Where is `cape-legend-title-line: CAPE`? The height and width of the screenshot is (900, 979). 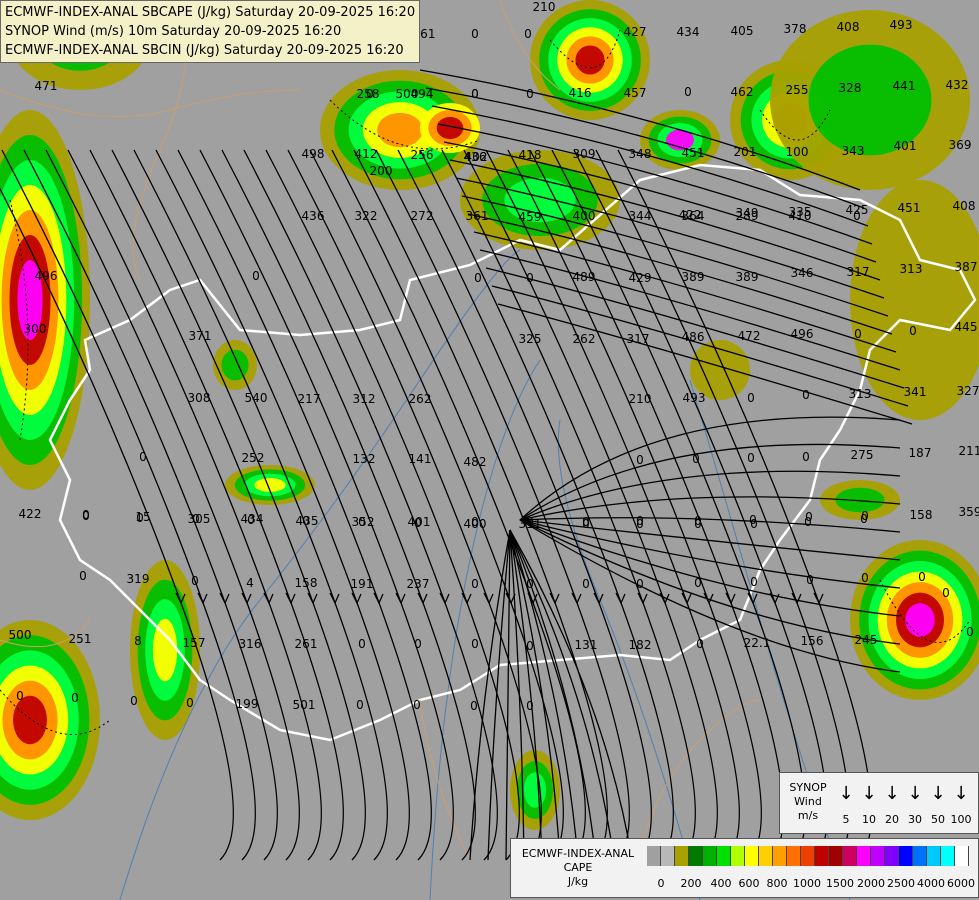 cape-legend-title-line: CAPE is located at coordinates (578, 867).